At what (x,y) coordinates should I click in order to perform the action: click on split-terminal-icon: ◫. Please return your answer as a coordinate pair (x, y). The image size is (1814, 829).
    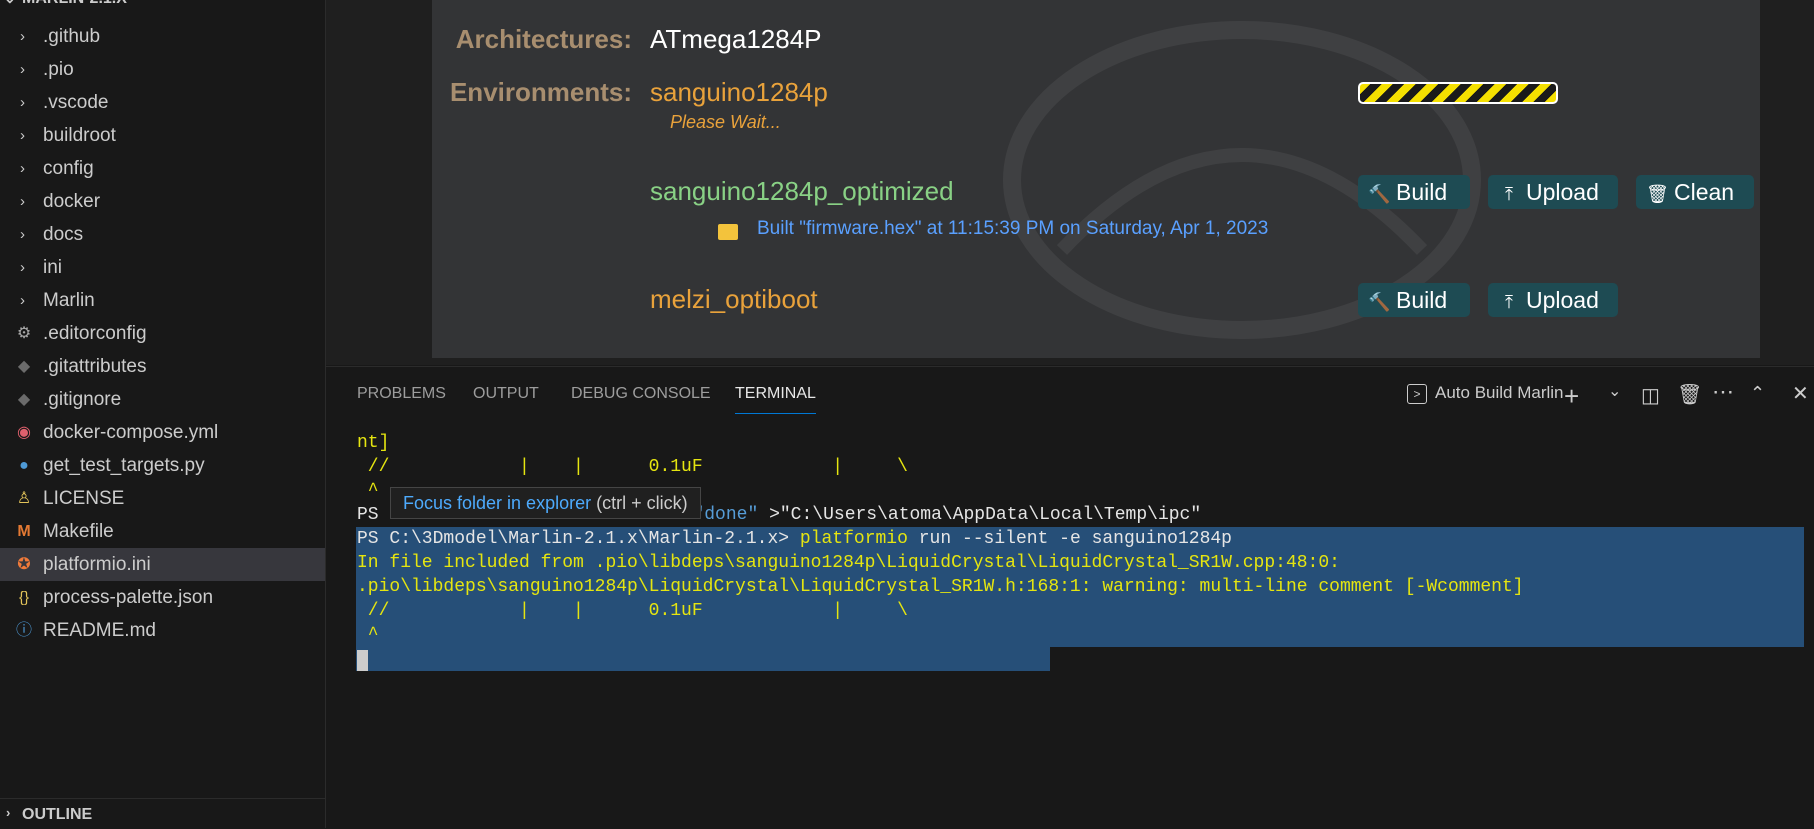
    Looking at the image, I should click on (1650, 395).